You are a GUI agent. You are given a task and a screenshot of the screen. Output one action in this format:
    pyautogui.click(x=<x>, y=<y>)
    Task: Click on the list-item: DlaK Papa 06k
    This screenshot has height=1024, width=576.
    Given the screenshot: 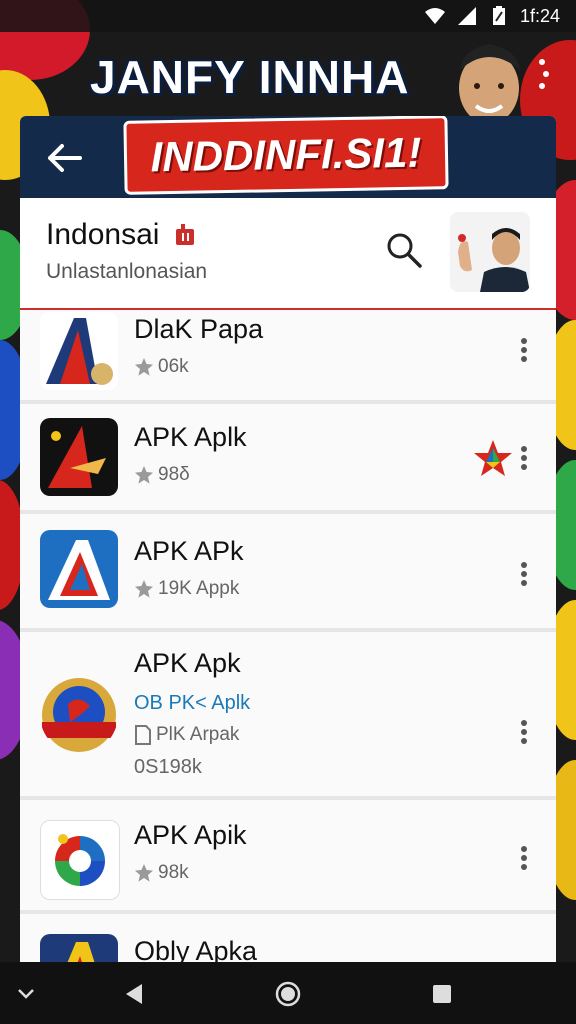 What is the action you would take?
    pyautogui.click(x=288, y=357)
    